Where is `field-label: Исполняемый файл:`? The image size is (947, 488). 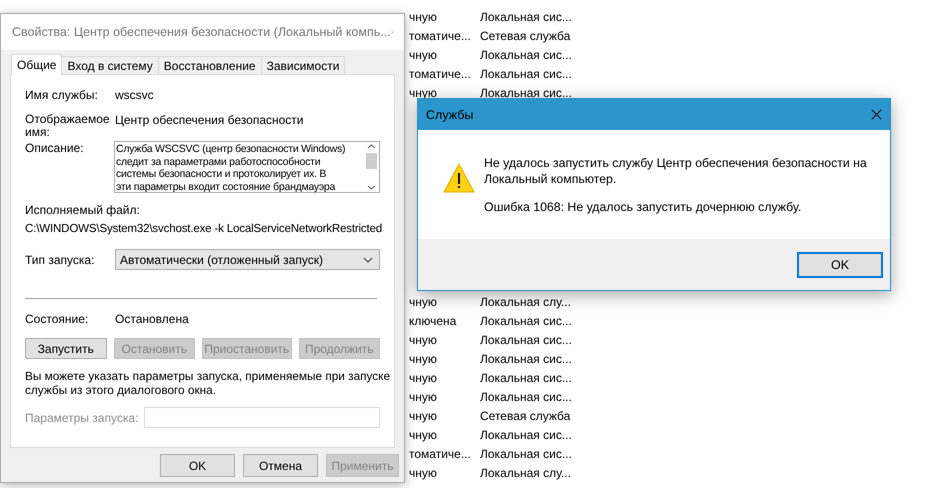 field-label: Исполняемый файл: is located at coordinates (83, 210).